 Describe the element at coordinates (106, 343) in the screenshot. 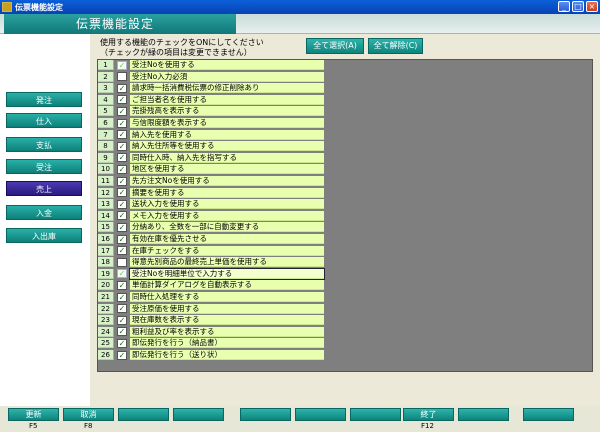

I see `item-number: 25` at that location.